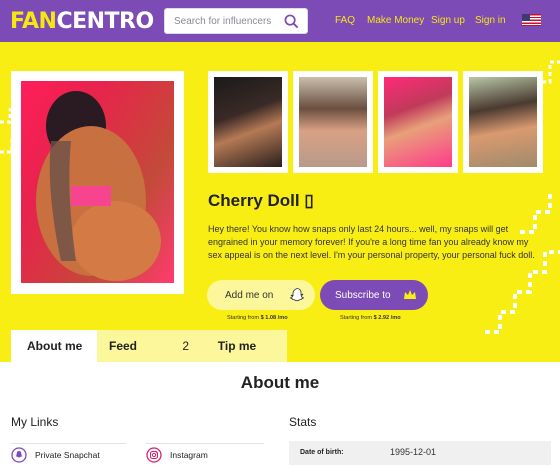 The image size is (560, 468). What do you see at coordinates (522, 263) in the screenshot?
I see `stairs-decoration-right` at bounding box center [522, 263].